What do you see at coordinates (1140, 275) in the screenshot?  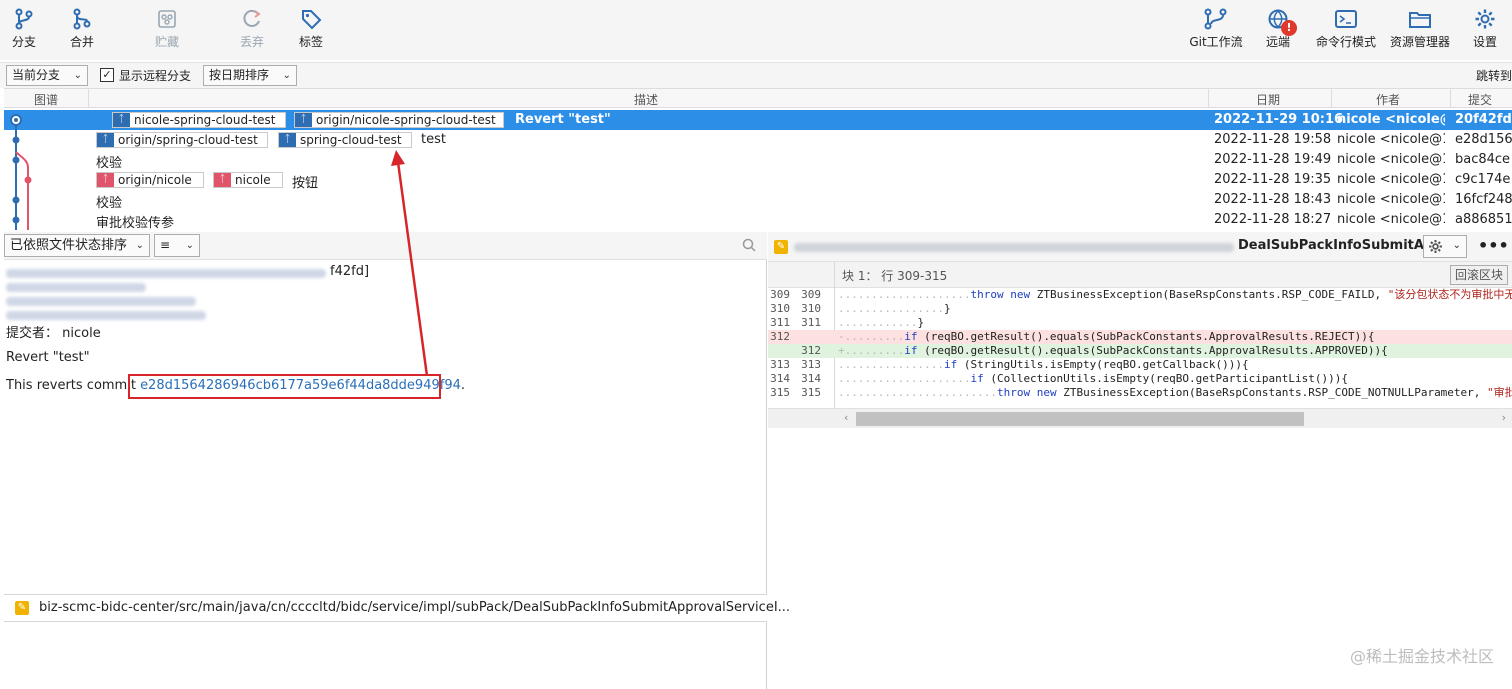 I see `hunk-header: 块 1： 行 309-315 回滚区块` at bounding box center [1140, 275].